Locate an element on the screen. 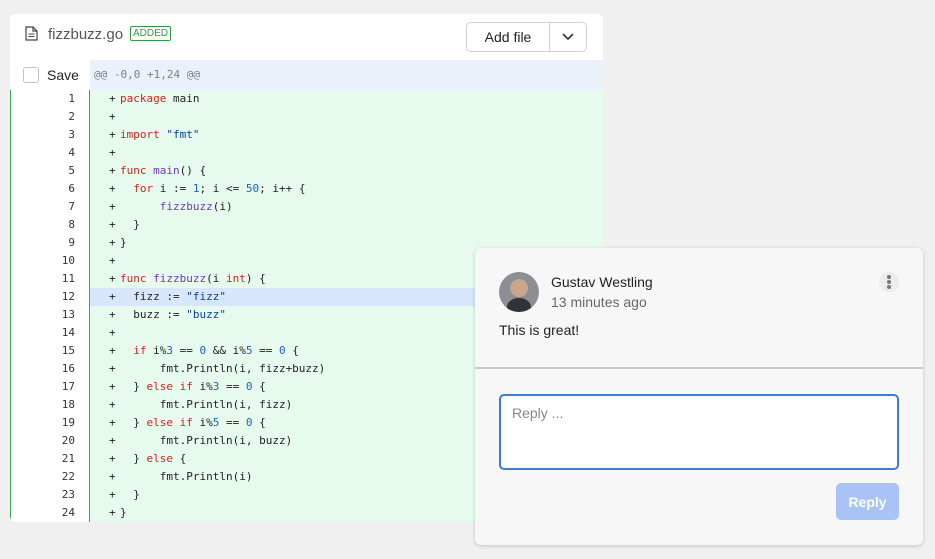 The height and width of the screenshot is (559, 935). code-line: + for i := 1; i <= 50; i++ { is located at coordinates (346, 189).